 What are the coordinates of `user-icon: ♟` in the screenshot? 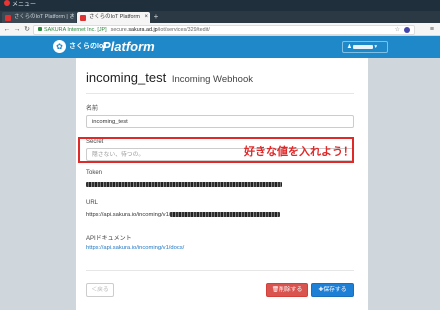 It's located at (349, 47).